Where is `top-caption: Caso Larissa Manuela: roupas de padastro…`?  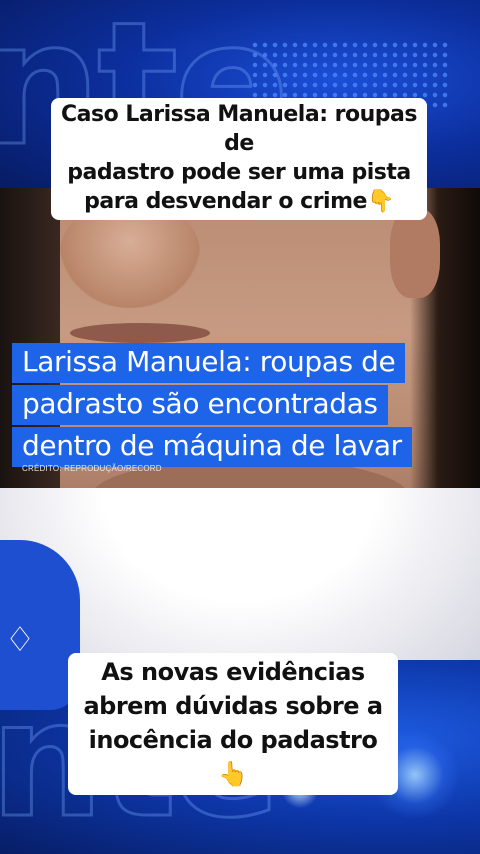
top-caption: Caso Larissa Manuela: roupas de padastro… is located at coordinates (239, 159).